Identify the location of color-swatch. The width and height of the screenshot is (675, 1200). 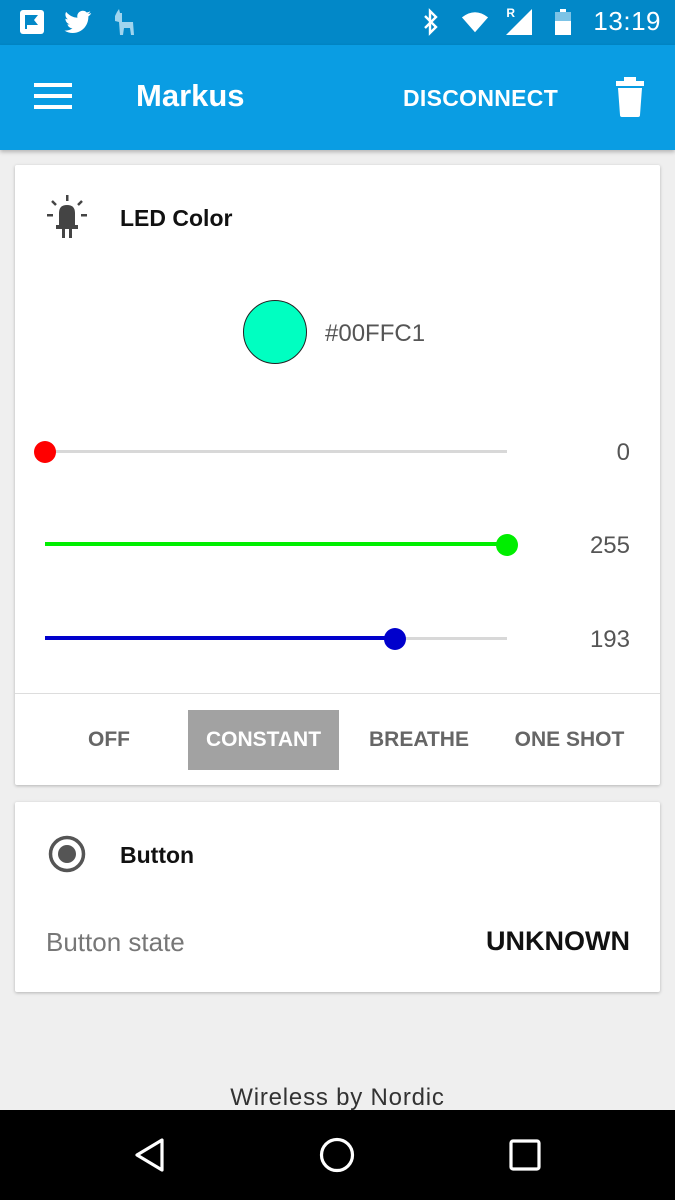
(275, 332).